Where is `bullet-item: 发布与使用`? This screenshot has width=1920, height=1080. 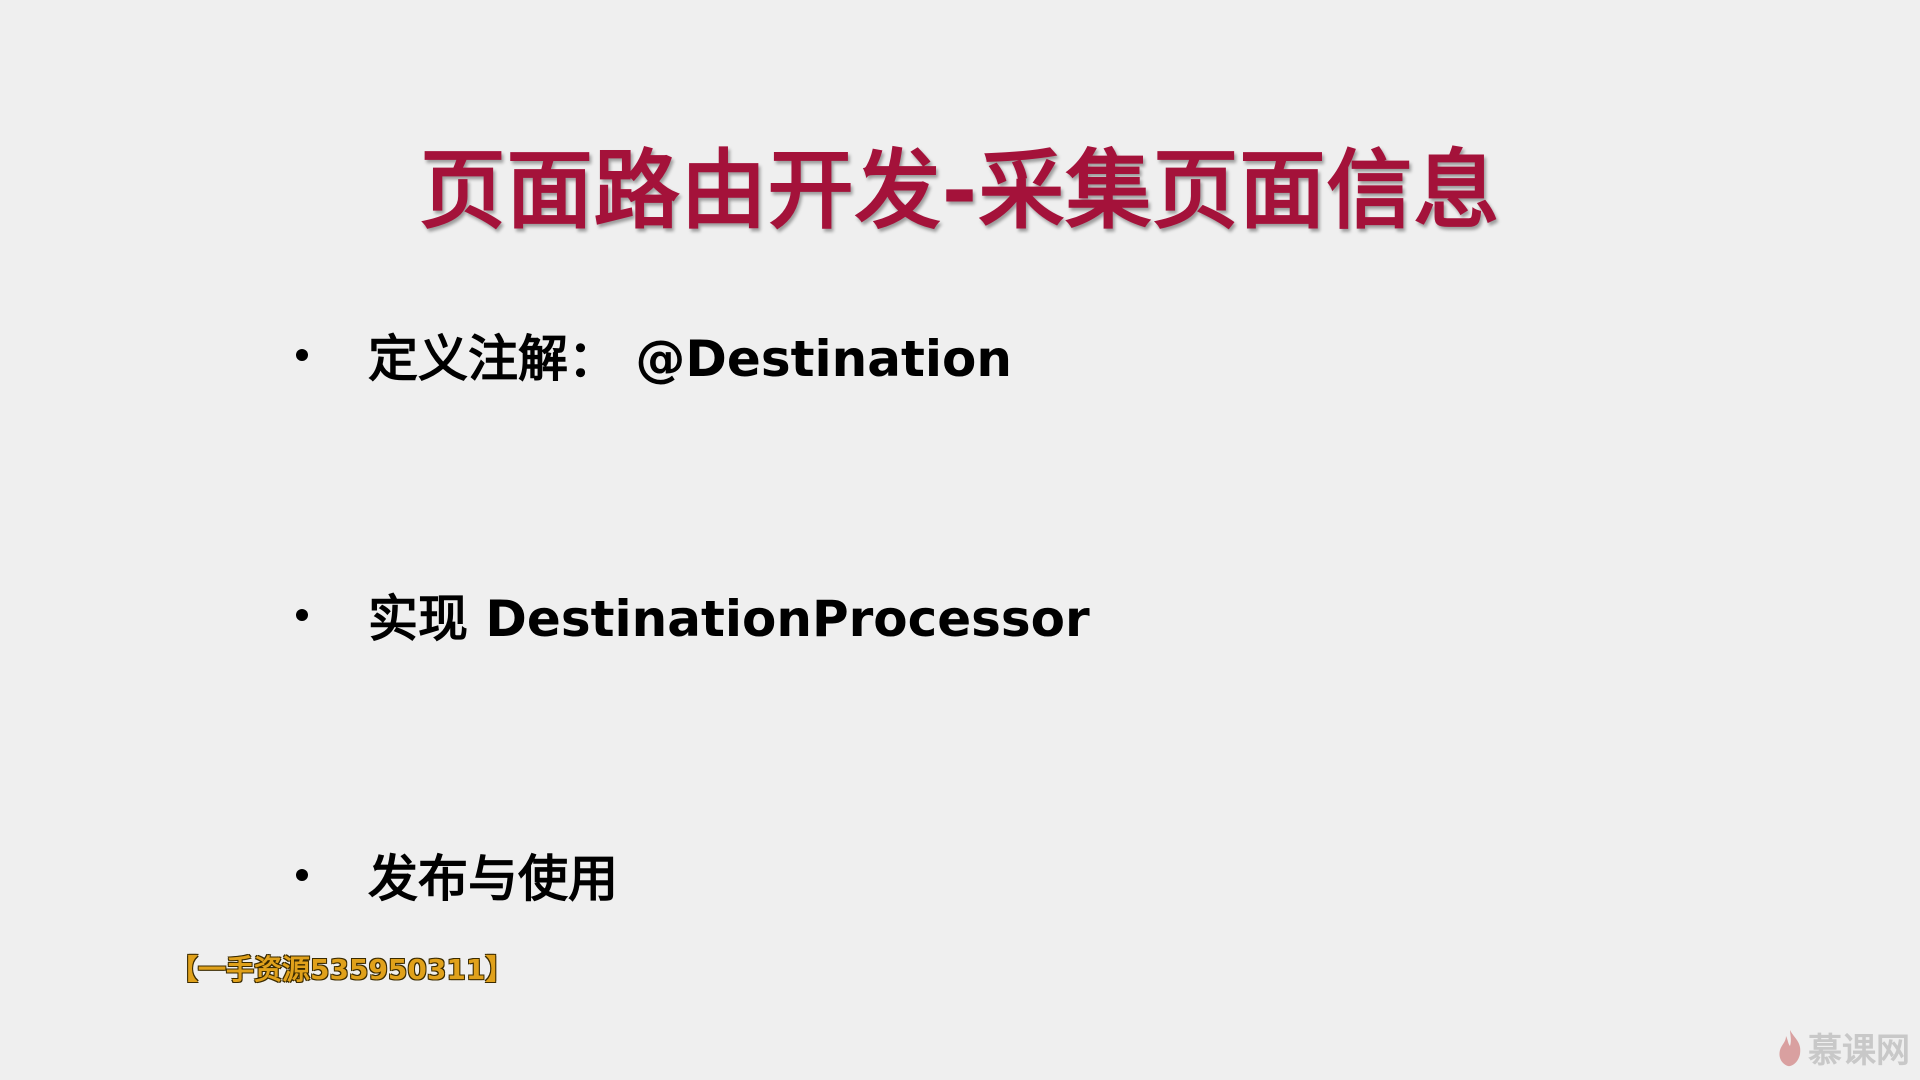
bullet-item: 发布与使用 is located at coordinates (457, 875).